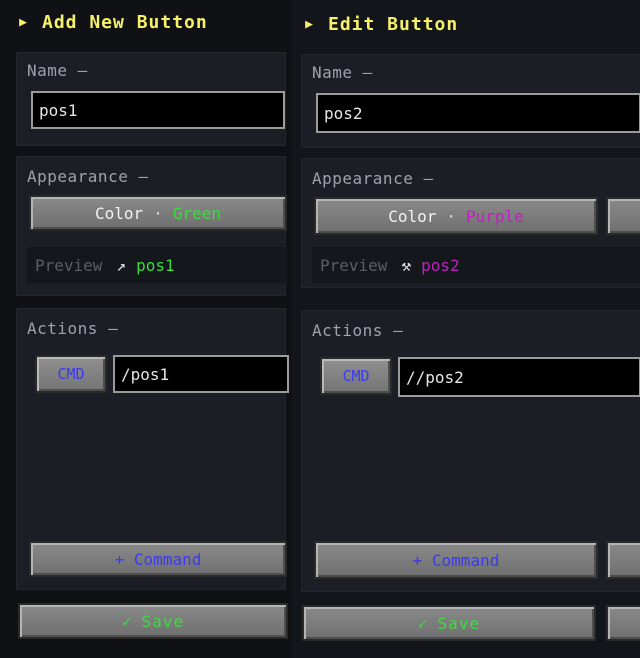  What do you see at coordinates (201, 374) in the screenshot?
I see `command-input: /pos1` at bounding box center [201, 374].